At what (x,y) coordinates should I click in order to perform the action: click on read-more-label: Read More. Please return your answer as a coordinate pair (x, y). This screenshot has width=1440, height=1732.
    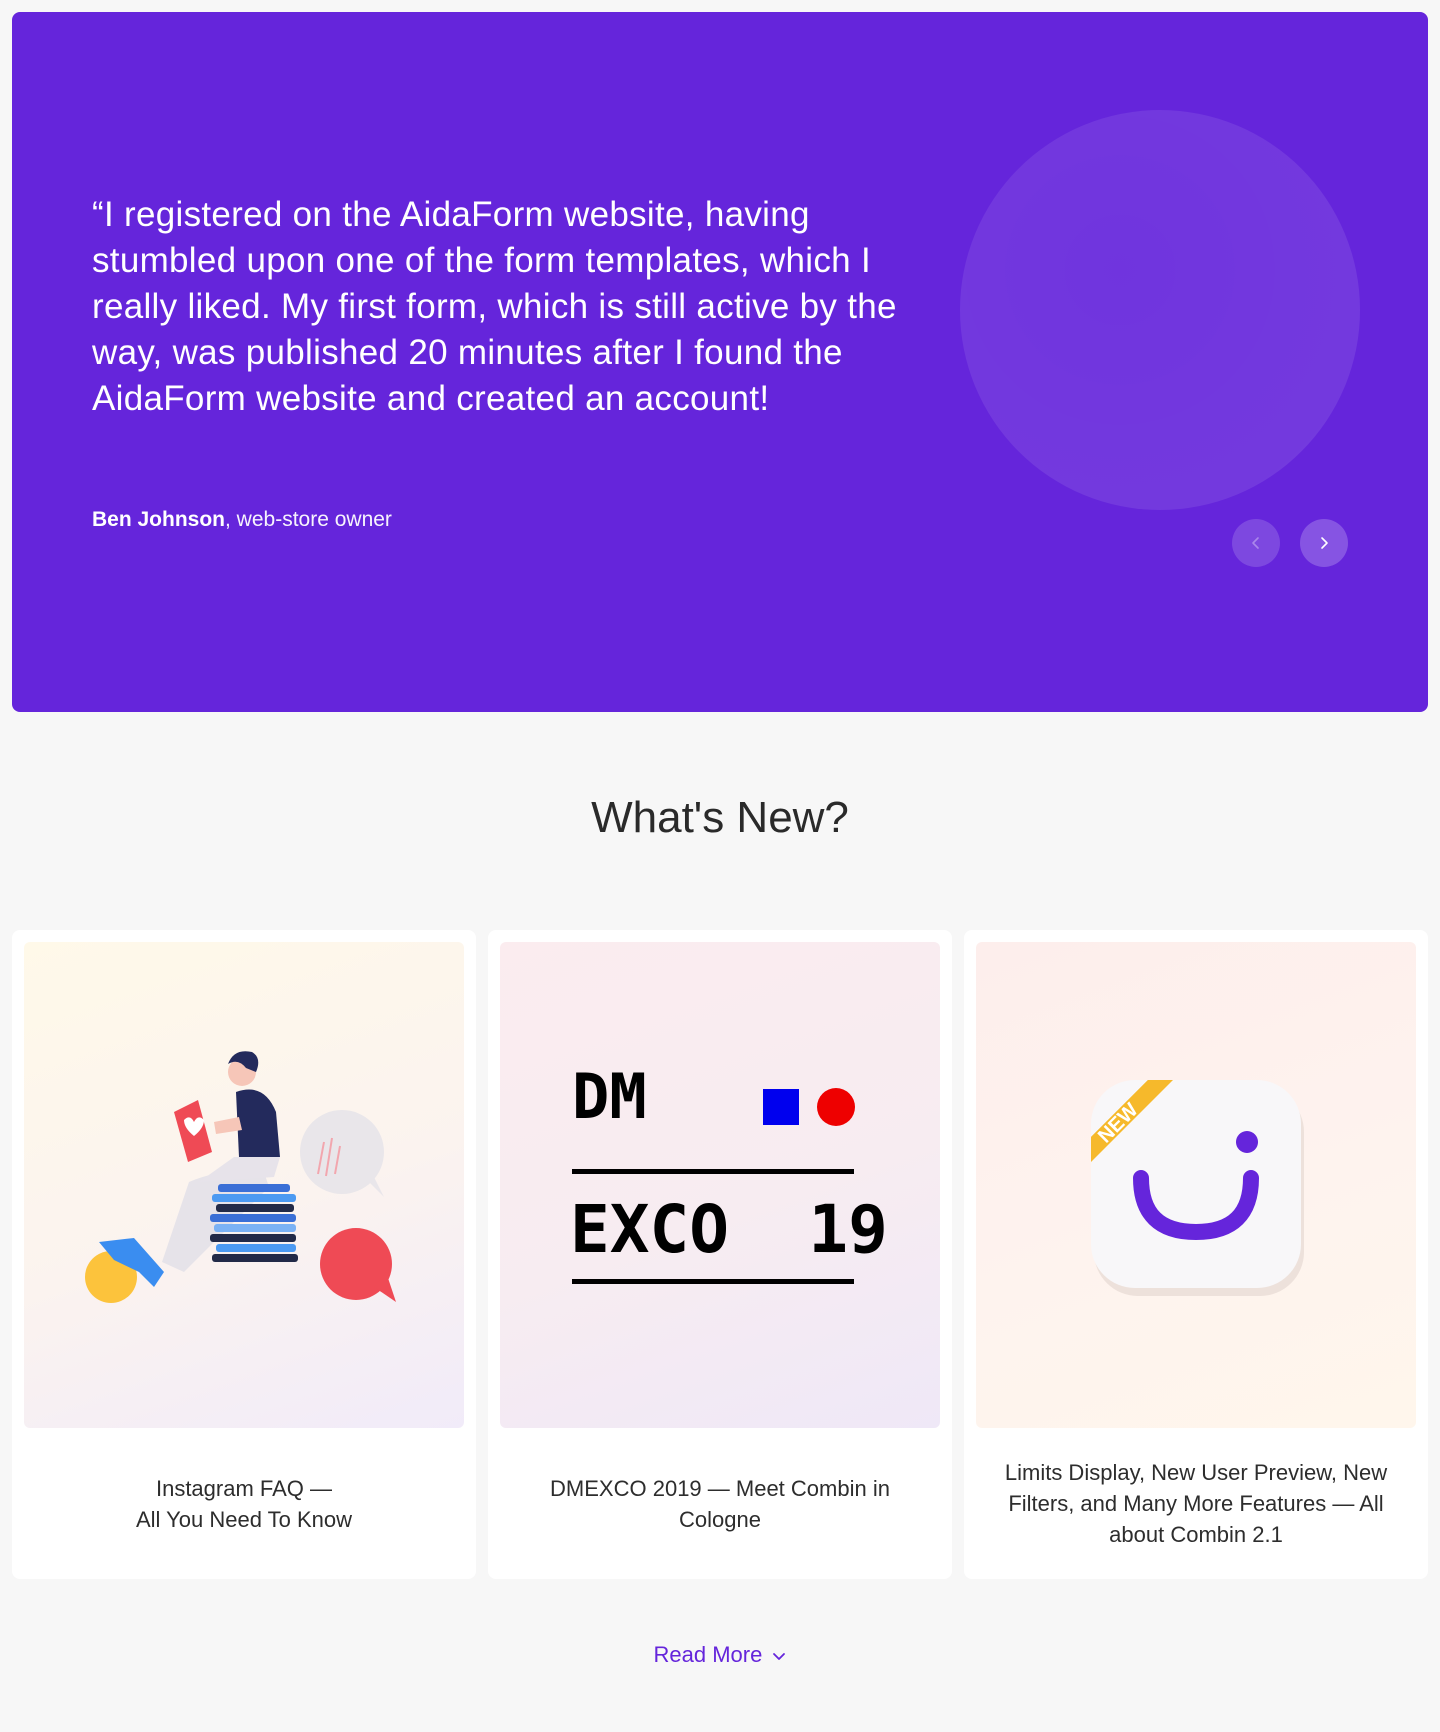
    Looking at the image, I should click on (708, 1654).